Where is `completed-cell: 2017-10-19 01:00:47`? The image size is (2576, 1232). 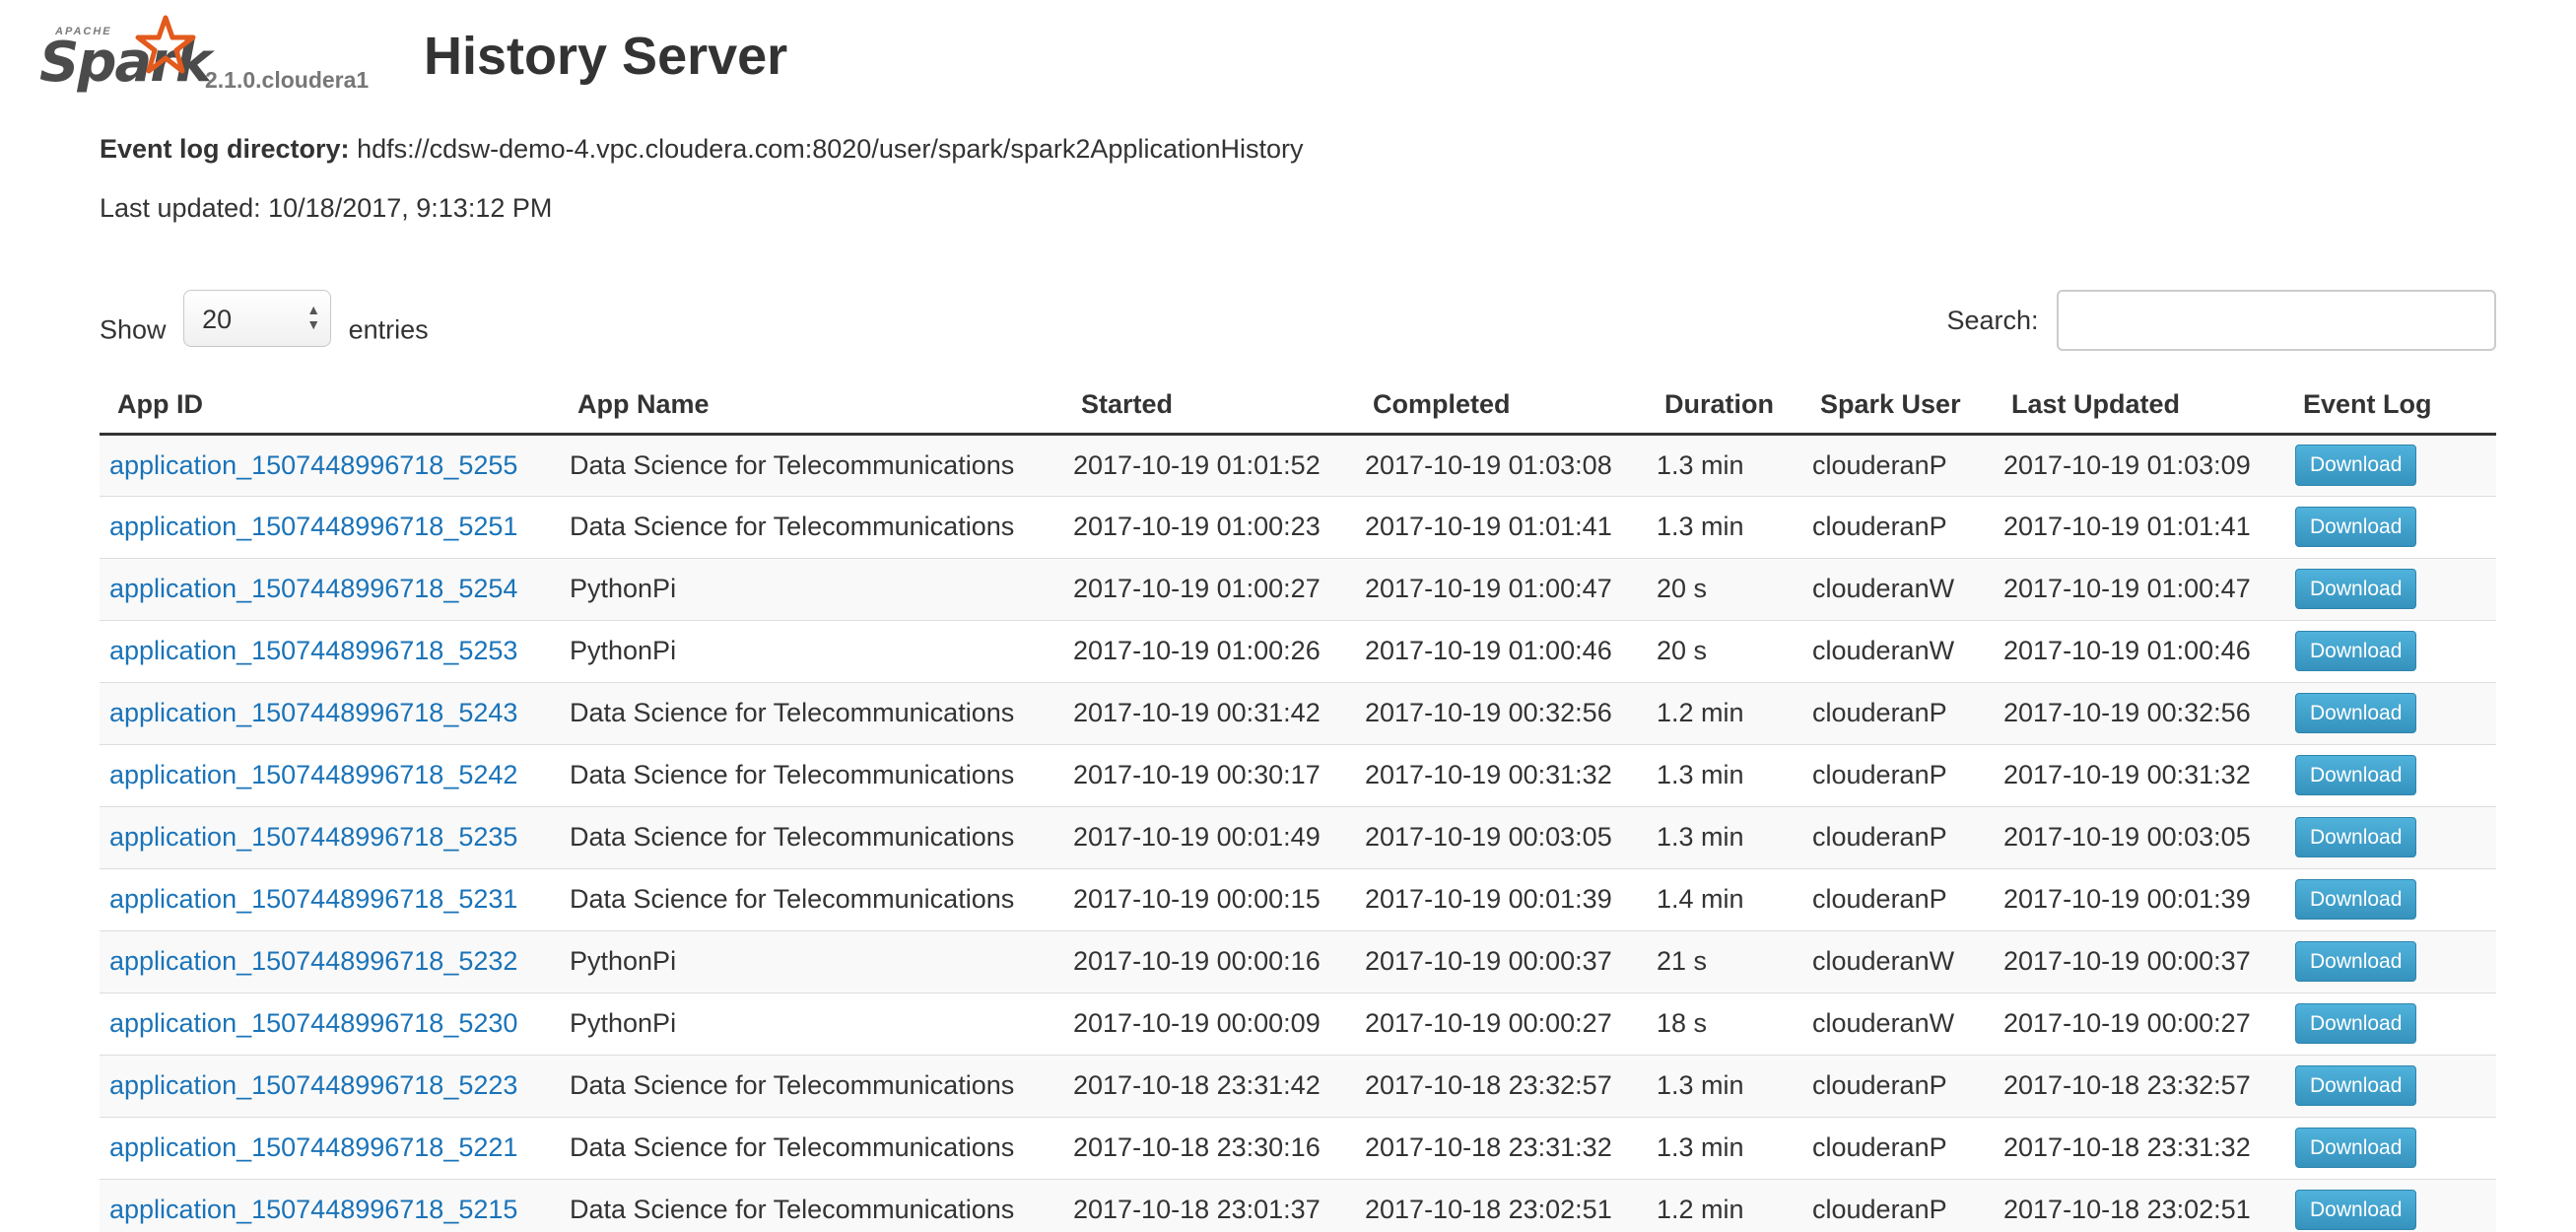 completed-cell: 2017-10-19 01:00:47 is located at coordinates (1501, 588).